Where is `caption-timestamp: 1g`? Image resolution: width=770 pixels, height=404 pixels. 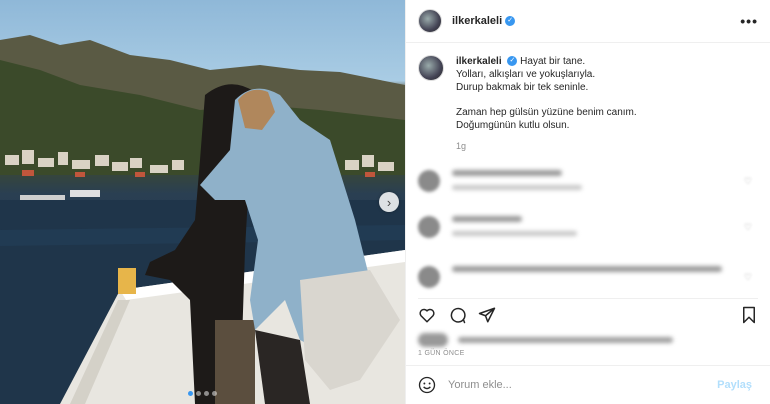
caption-timestamp: 1g is located at coordinates (546, 146).